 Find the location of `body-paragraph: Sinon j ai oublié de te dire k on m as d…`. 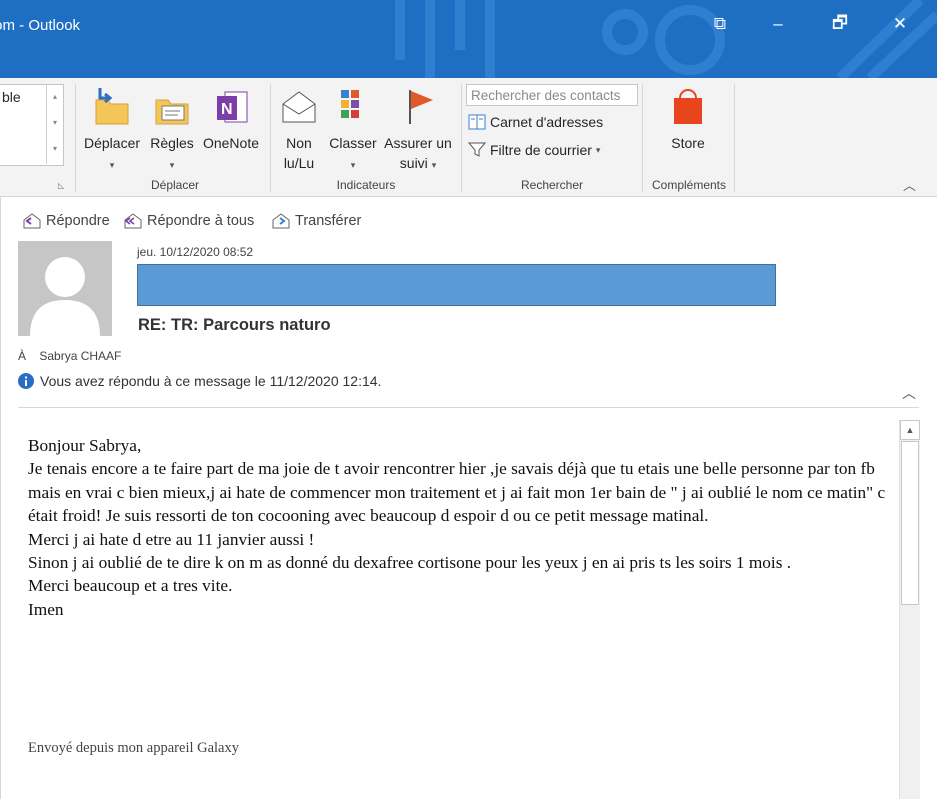

body-paragraph: Sinon j ai oublié de te dire k on m as d… is located at coordinates (410, 563).